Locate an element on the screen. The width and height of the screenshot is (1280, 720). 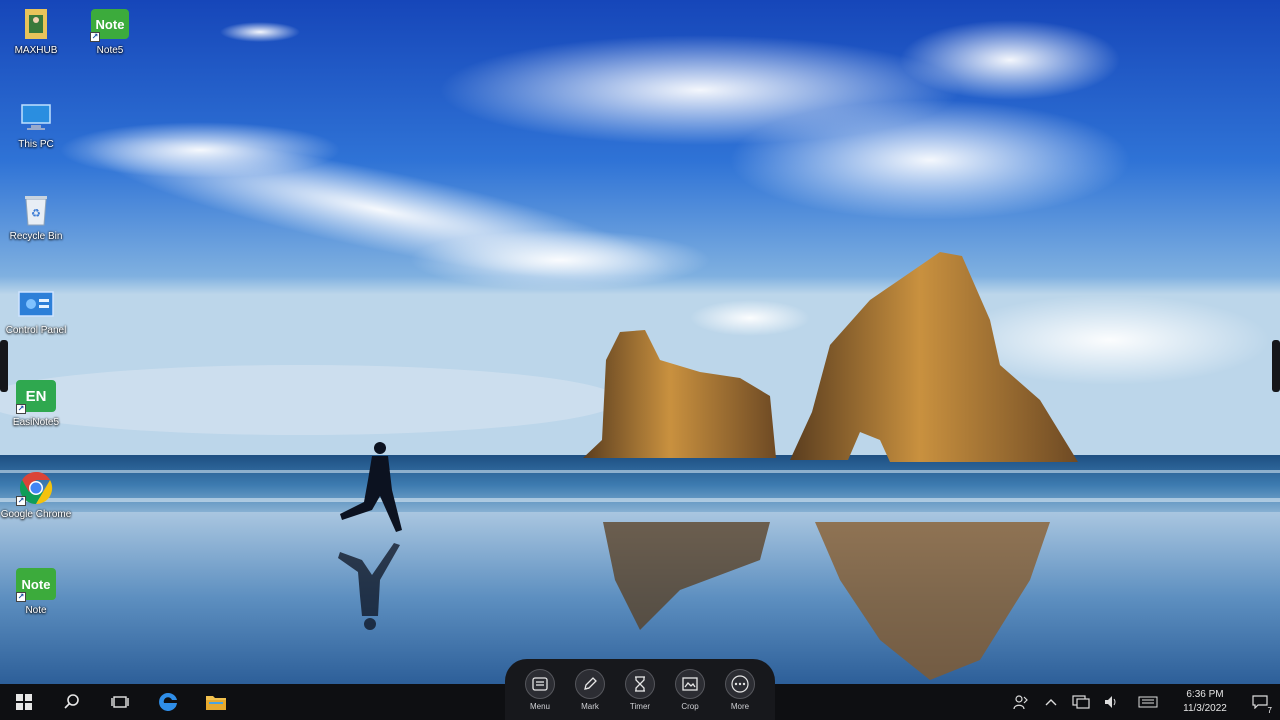
right-edge-handle is located at coordinates (1276, 366).